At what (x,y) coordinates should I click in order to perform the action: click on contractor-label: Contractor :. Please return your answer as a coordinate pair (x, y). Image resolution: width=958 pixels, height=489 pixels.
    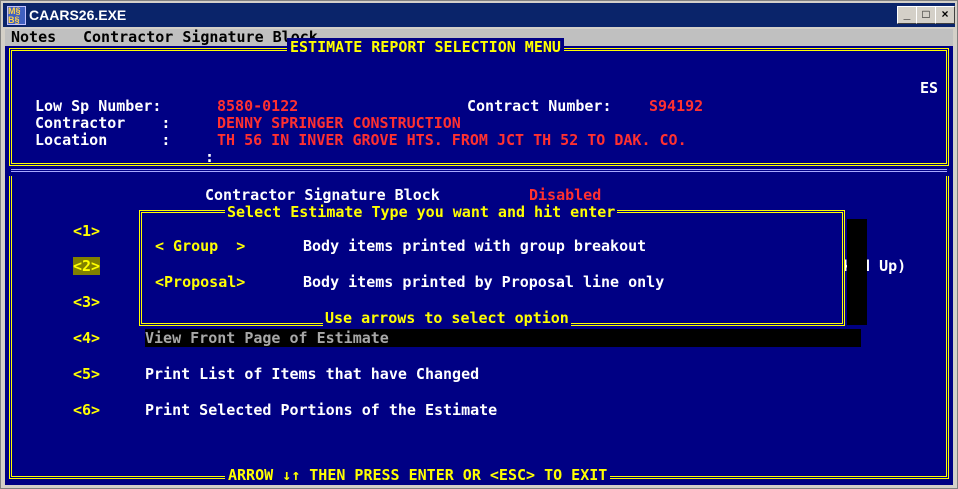
    Looking at the image, I should click on (103, 123).